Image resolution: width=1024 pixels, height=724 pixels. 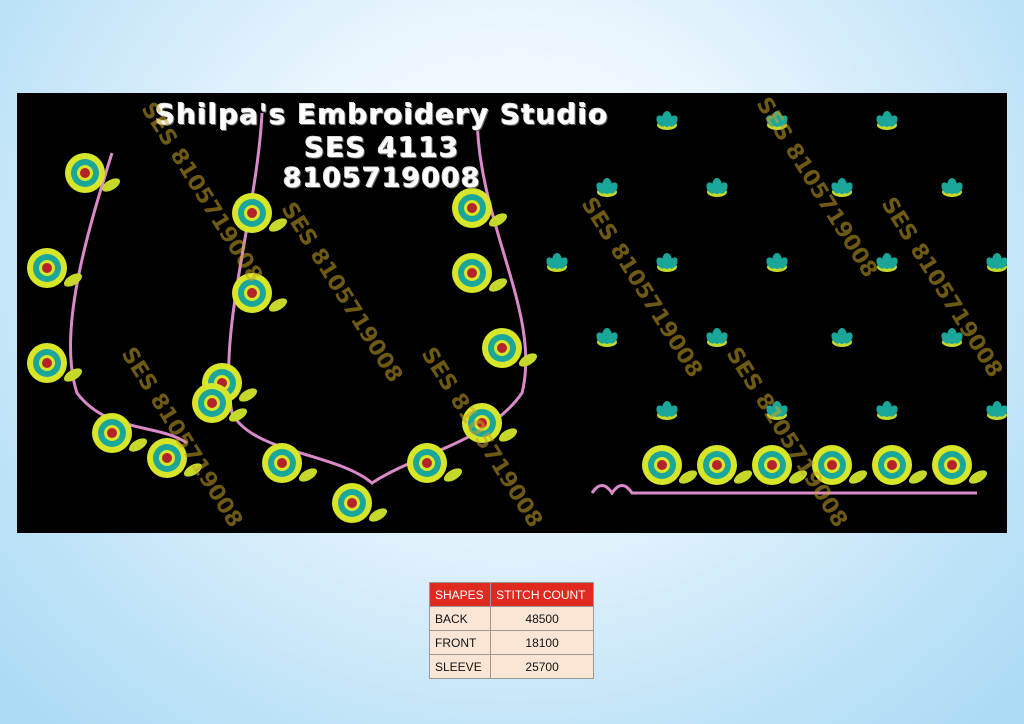 What do you see at coordinates (460, 666) in the screenshot?
I see `shape-cell: SLEEVE` at bounding box center [460, 666].